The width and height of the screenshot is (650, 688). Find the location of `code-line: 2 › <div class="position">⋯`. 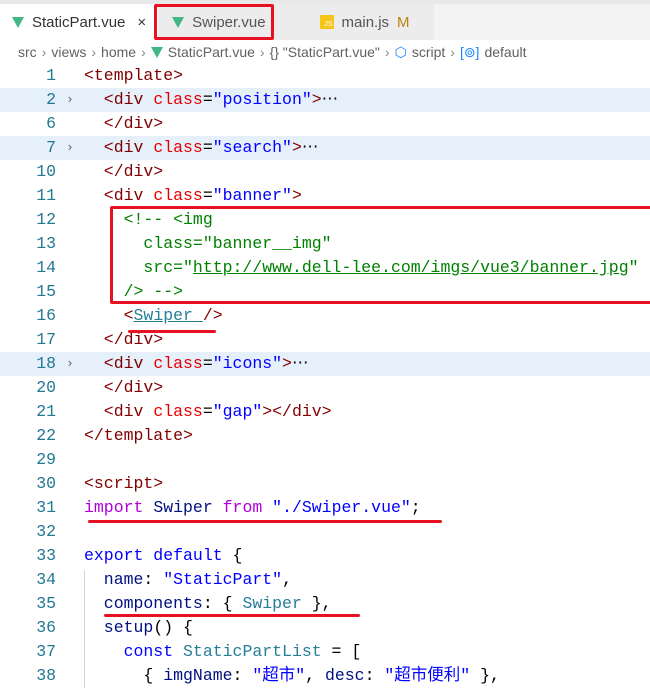

code-line: 2 › <div class="position">⋯ is located at coordinates (325, 100).